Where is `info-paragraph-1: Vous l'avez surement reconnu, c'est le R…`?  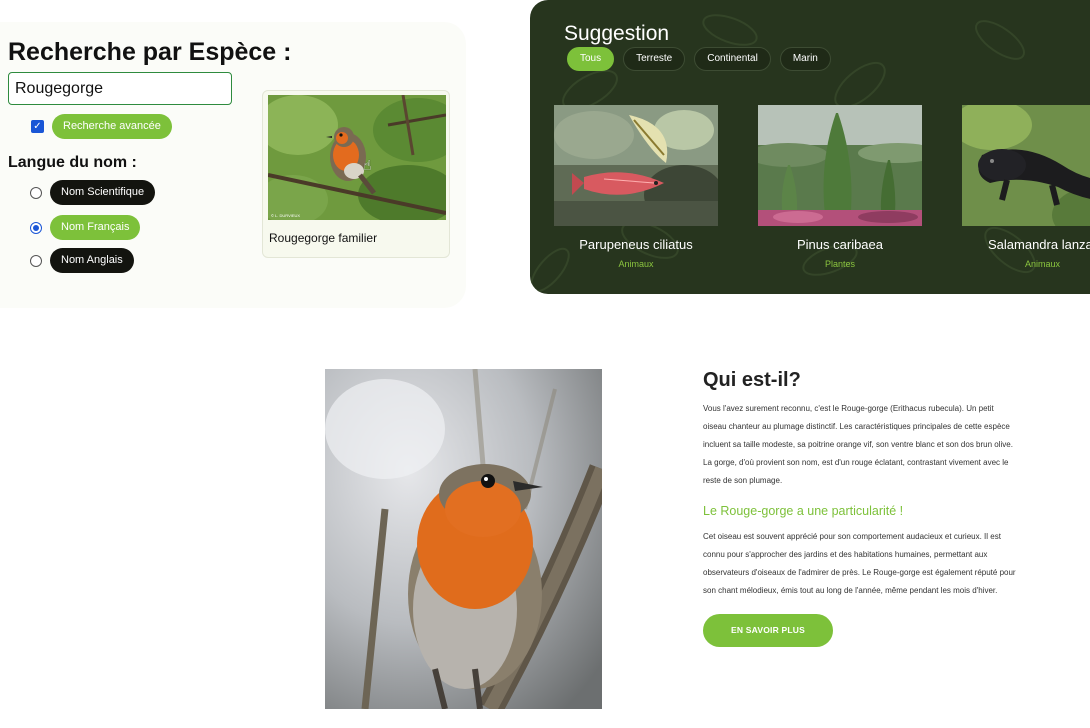
info-paragraph-1: Vous l'avez surement reconnu, c'est le R… is located at coordinates (886, 445).